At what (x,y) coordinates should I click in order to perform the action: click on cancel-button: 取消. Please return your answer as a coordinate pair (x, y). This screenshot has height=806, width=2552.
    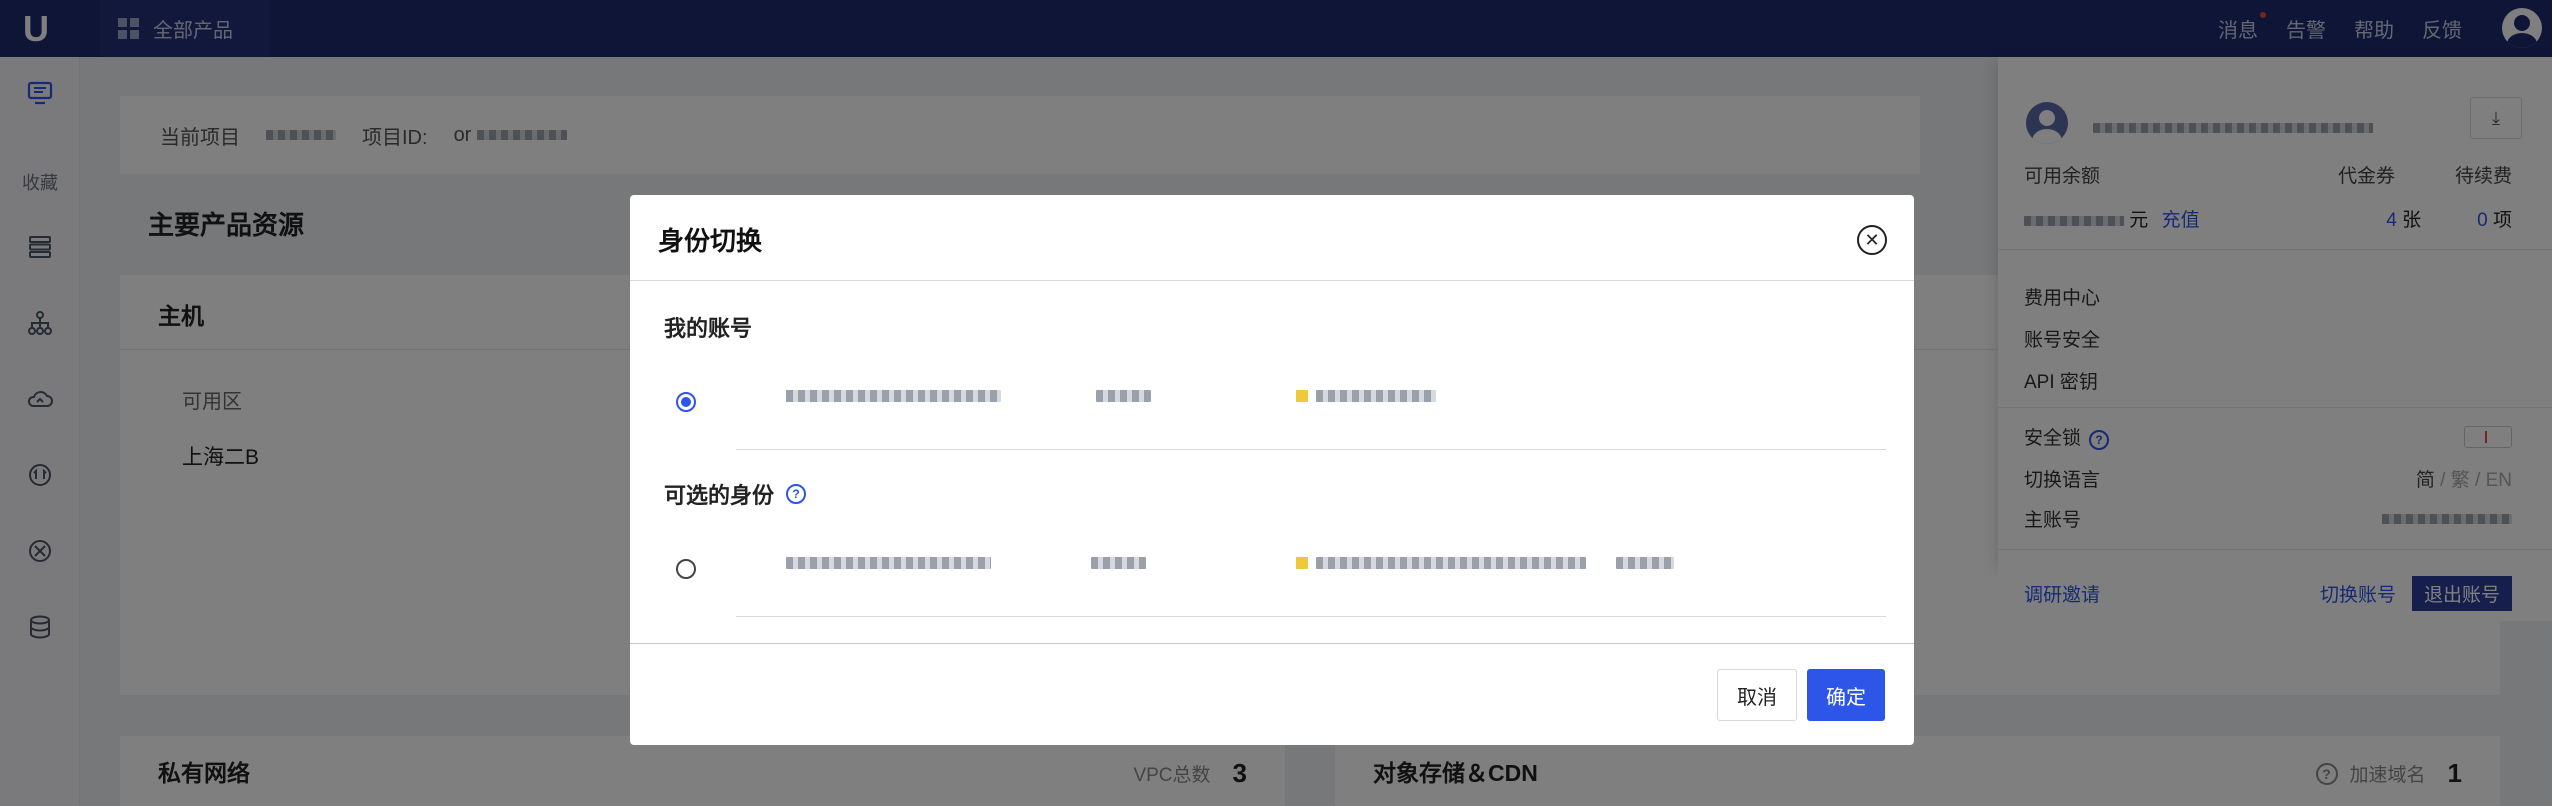
    Looking at the image, I should click on (1757, 695).